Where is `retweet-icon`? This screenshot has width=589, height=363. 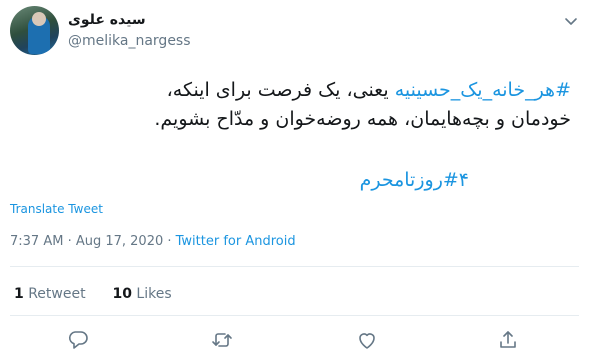
retweet-icon is located at coordinates (222, 340).